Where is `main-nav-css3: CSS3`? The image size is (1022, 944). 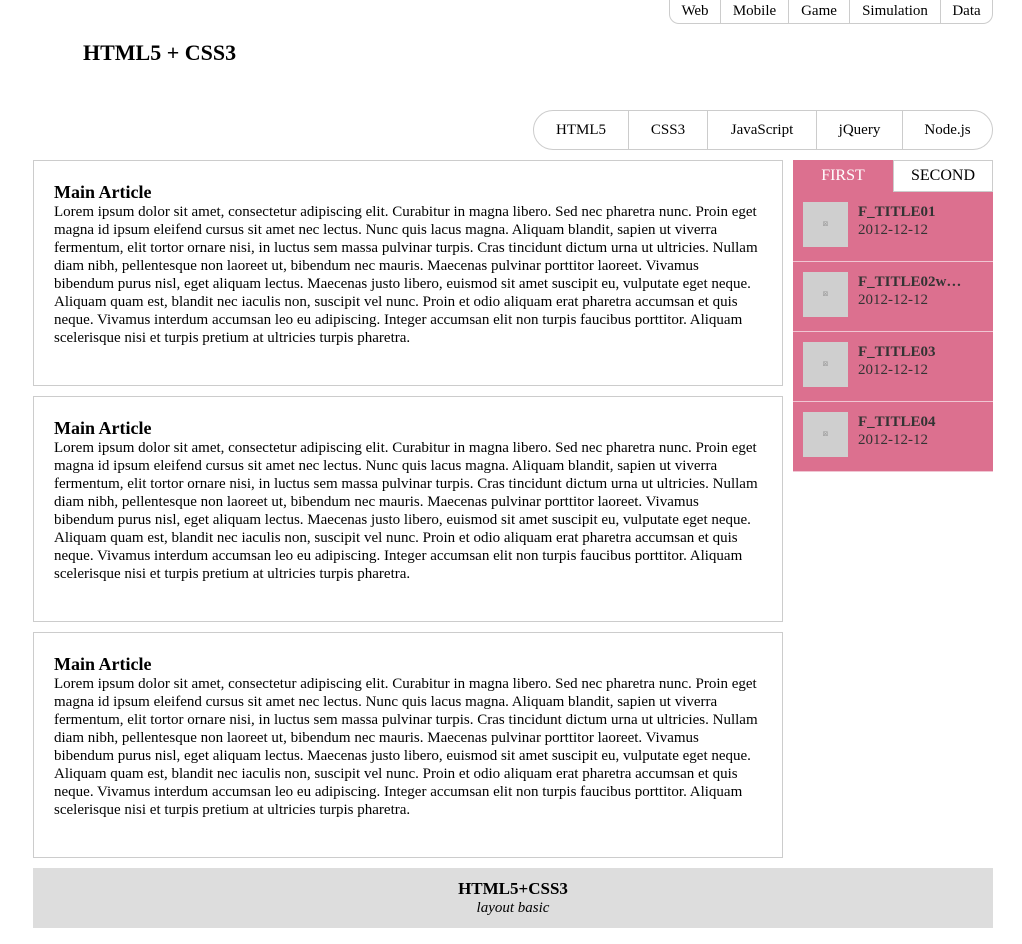
main-nav-css3: CSS3 is located at coordinates (668, 130).